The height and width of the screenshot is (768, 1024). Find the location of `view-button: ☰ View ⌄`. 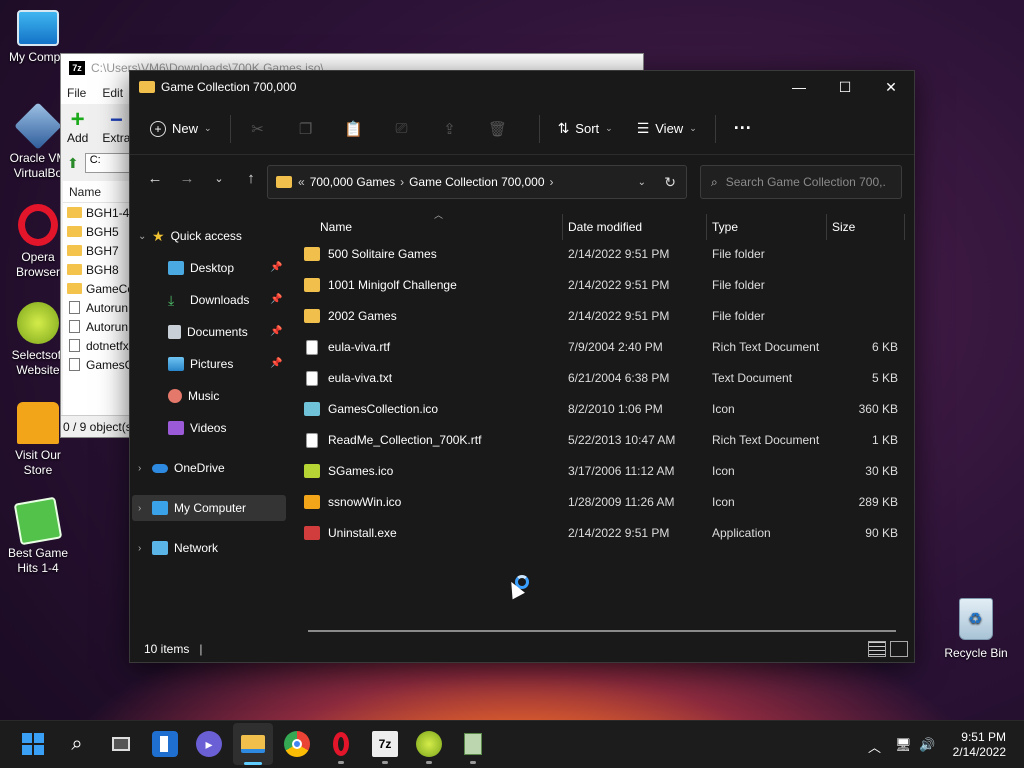

view-button: ☰ View ⌄ is located at coordinates (667, 129).